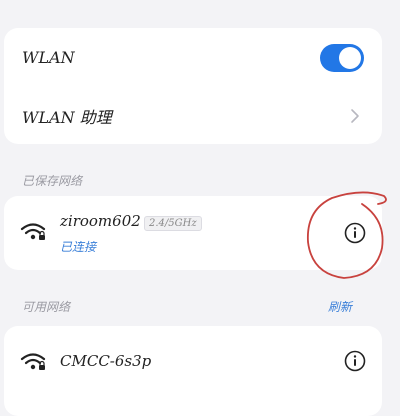 The image size is (400, 416). Describe the element at coordinates (193, 115) in the screenshot. I see `wlan-assistant-row: WLAN 助理` at that location.